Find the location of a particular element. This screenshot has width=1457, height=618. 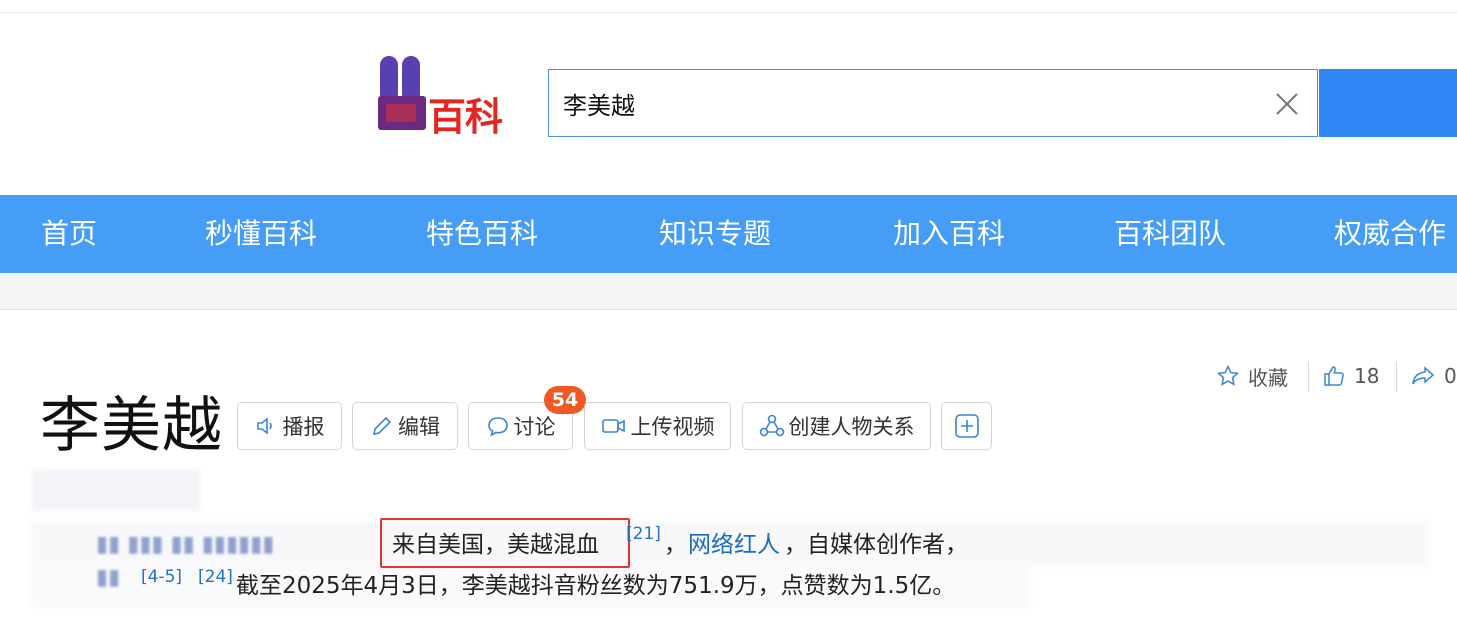

link-internet-celebrity: 网络红人 is located at coordinates (734, 545).